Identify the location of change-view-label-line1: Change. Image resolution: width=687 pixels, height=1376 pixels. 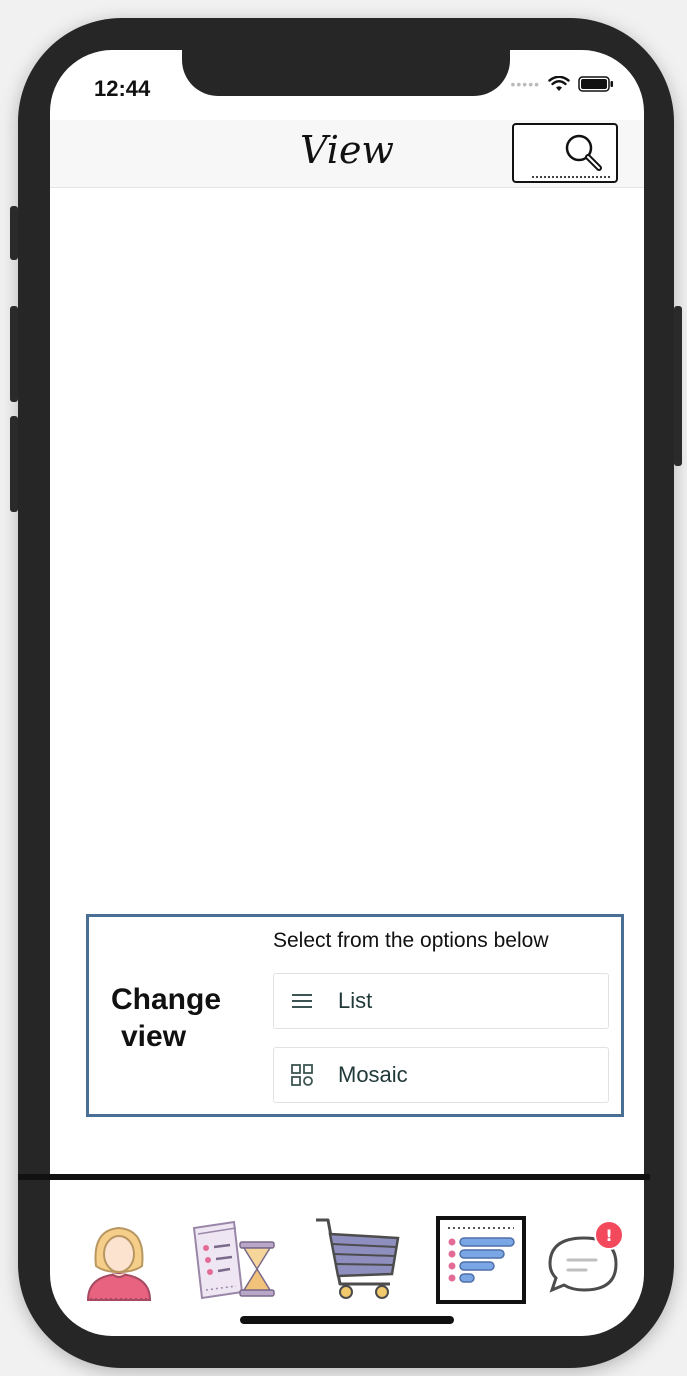
(166, 999).